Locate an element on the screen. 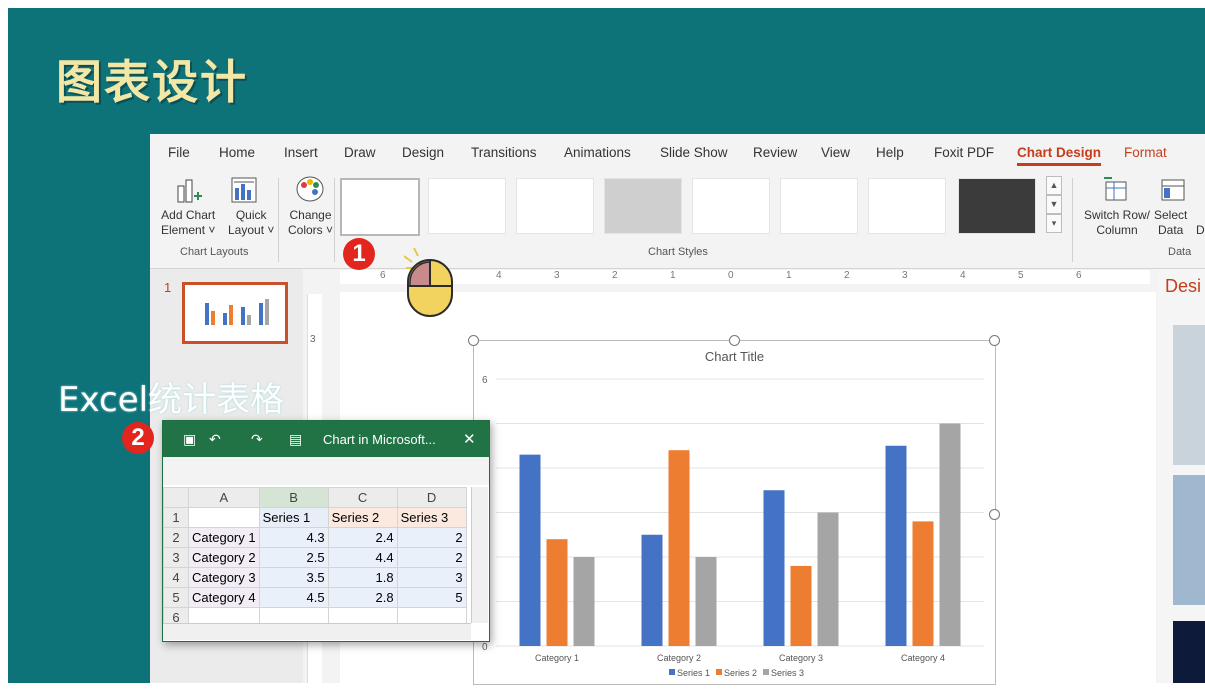  value-cell: 3 is located at coordinates (431, 577).